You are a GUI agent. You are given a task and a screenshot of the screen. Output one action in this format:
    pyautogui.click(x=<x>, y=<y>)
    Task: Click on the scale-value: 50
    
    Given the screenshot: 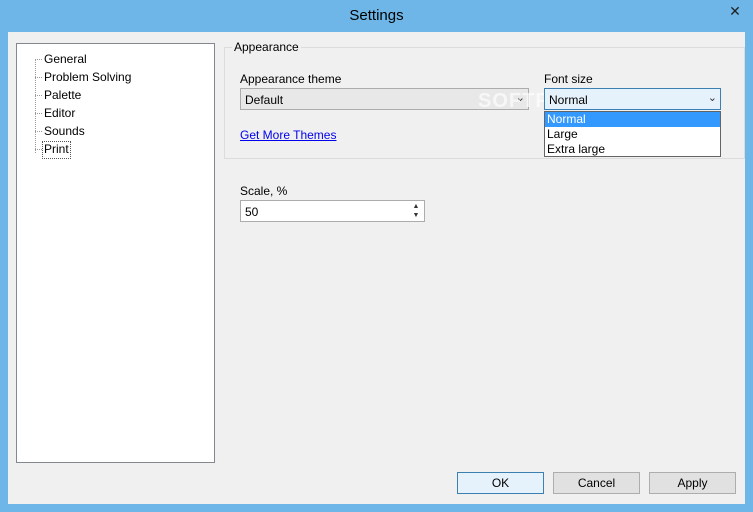 What is the action you would take?
    pyautogui.click(x=252, y=212)
    